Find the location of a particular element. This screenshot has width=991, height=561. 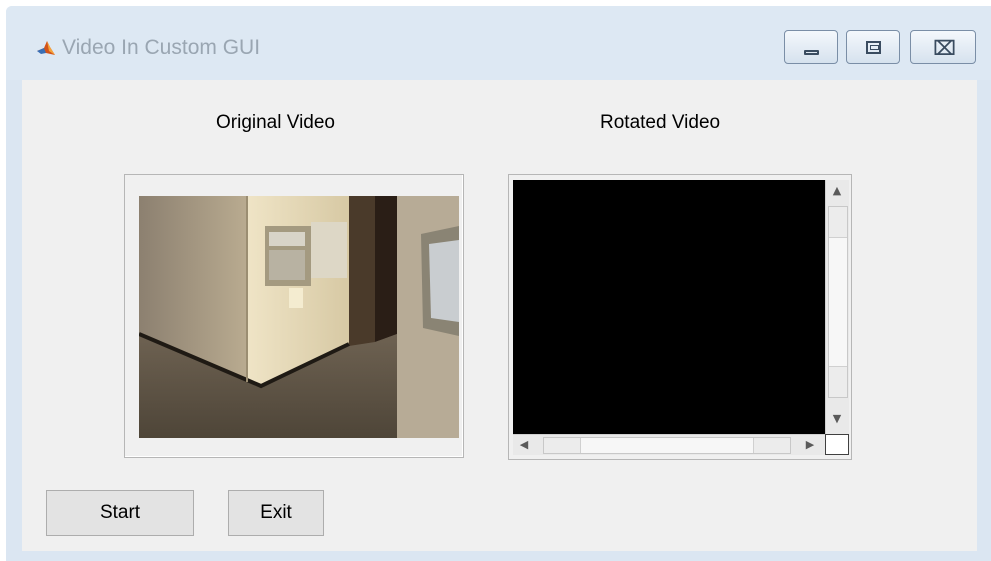

vertical-scrollbar: ▲ ▼ is located at coordinates (837, 307).